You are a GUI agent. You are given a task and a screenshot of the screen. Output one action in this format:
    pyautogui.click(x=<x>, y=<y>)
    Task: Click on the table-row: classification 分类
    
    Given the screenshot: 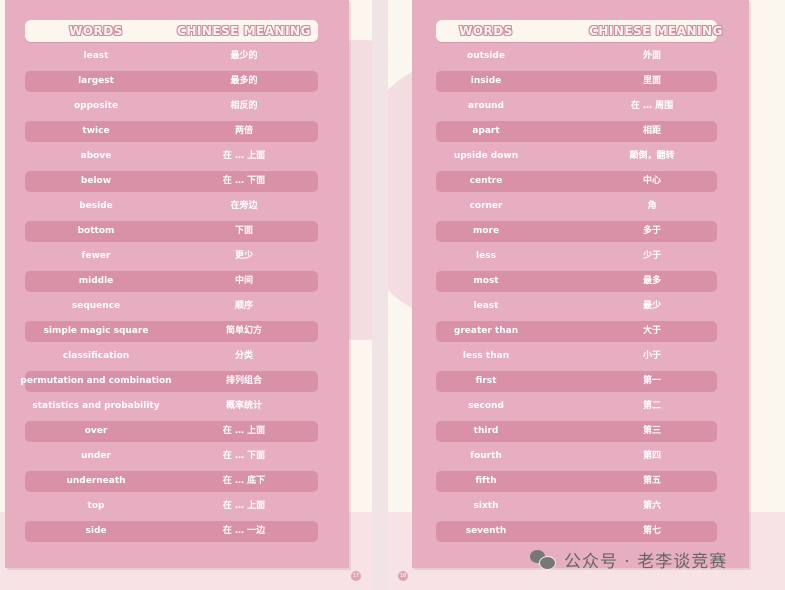 What is the action you would take?
    pyautogui.click(x=171, y=356)
    